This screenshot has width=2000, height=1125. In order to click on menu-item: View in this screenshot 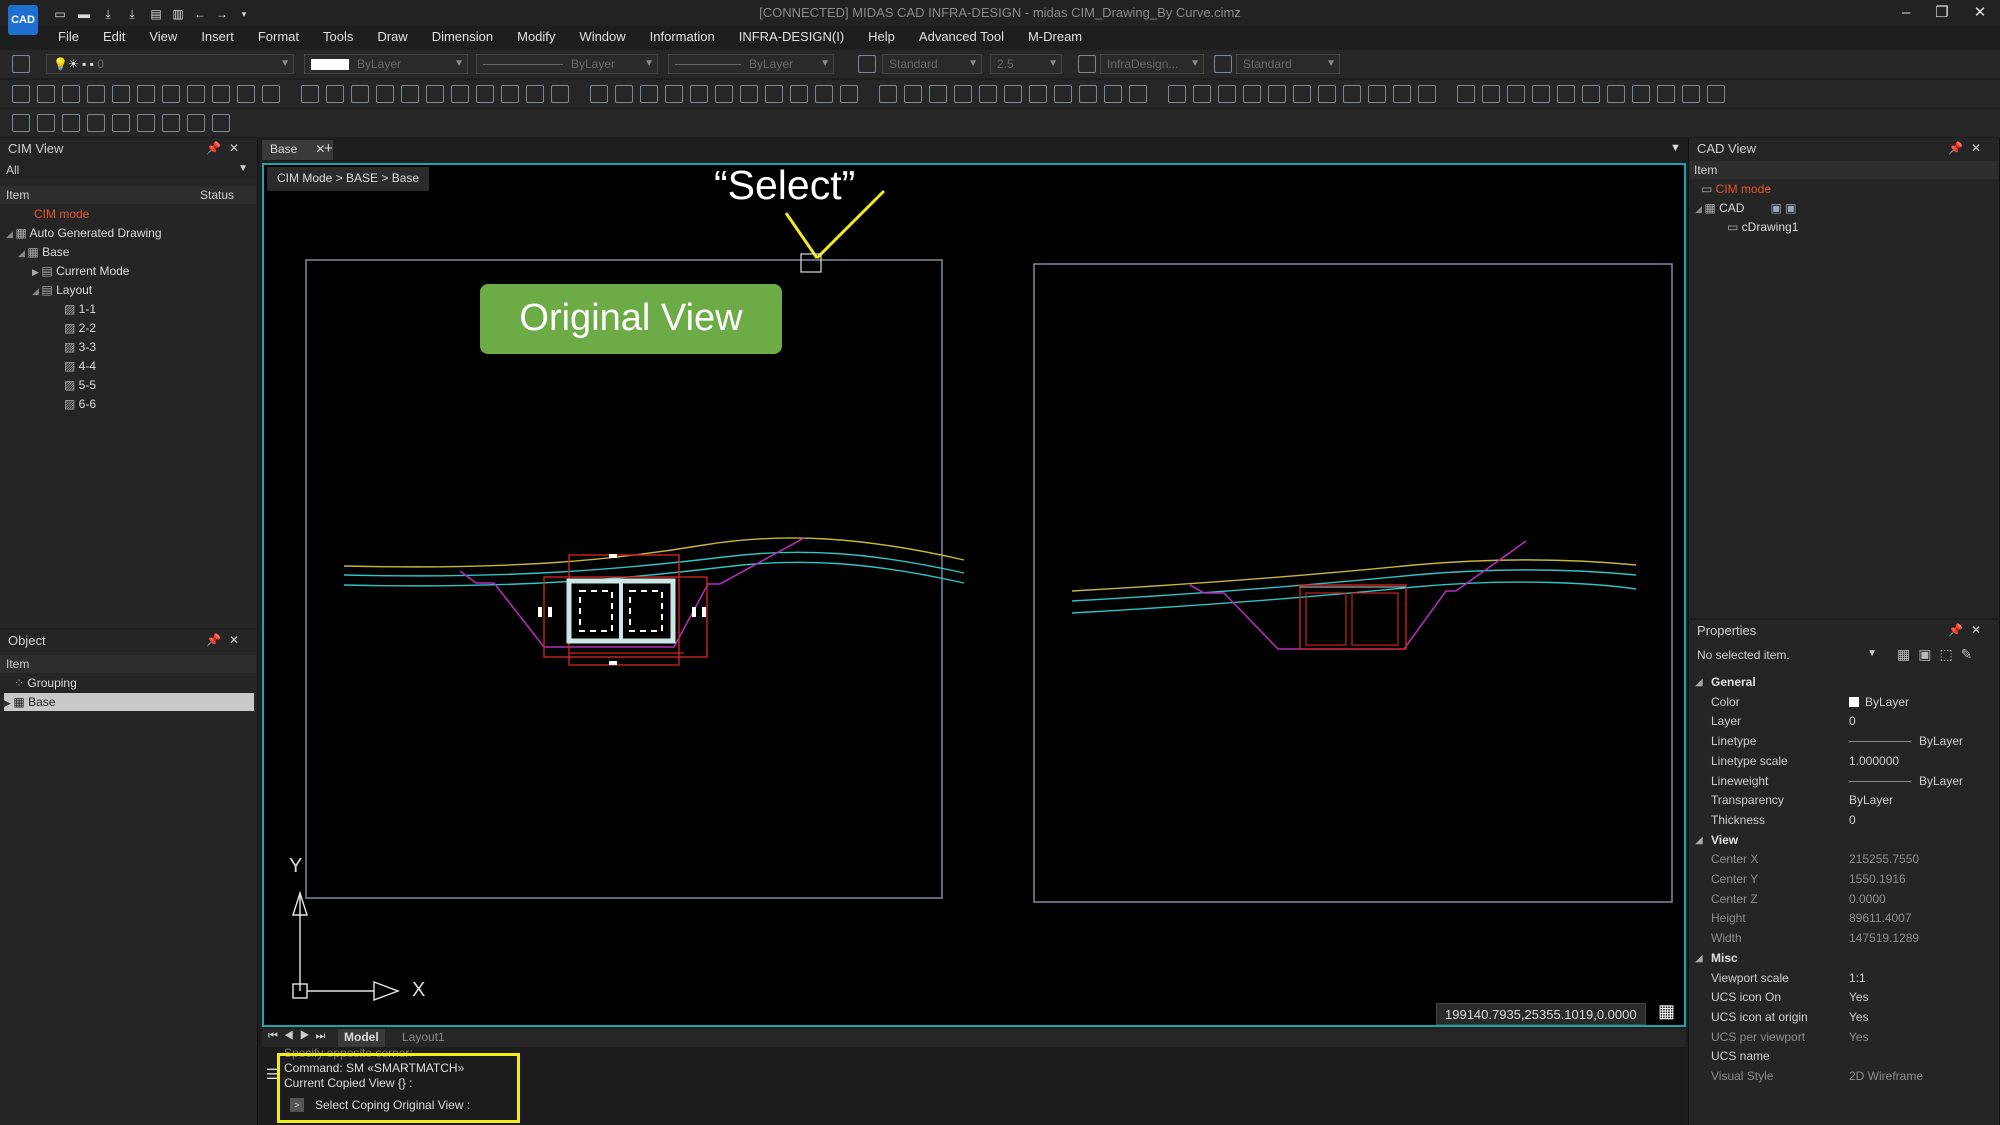, I will do `click(163, 37)`.